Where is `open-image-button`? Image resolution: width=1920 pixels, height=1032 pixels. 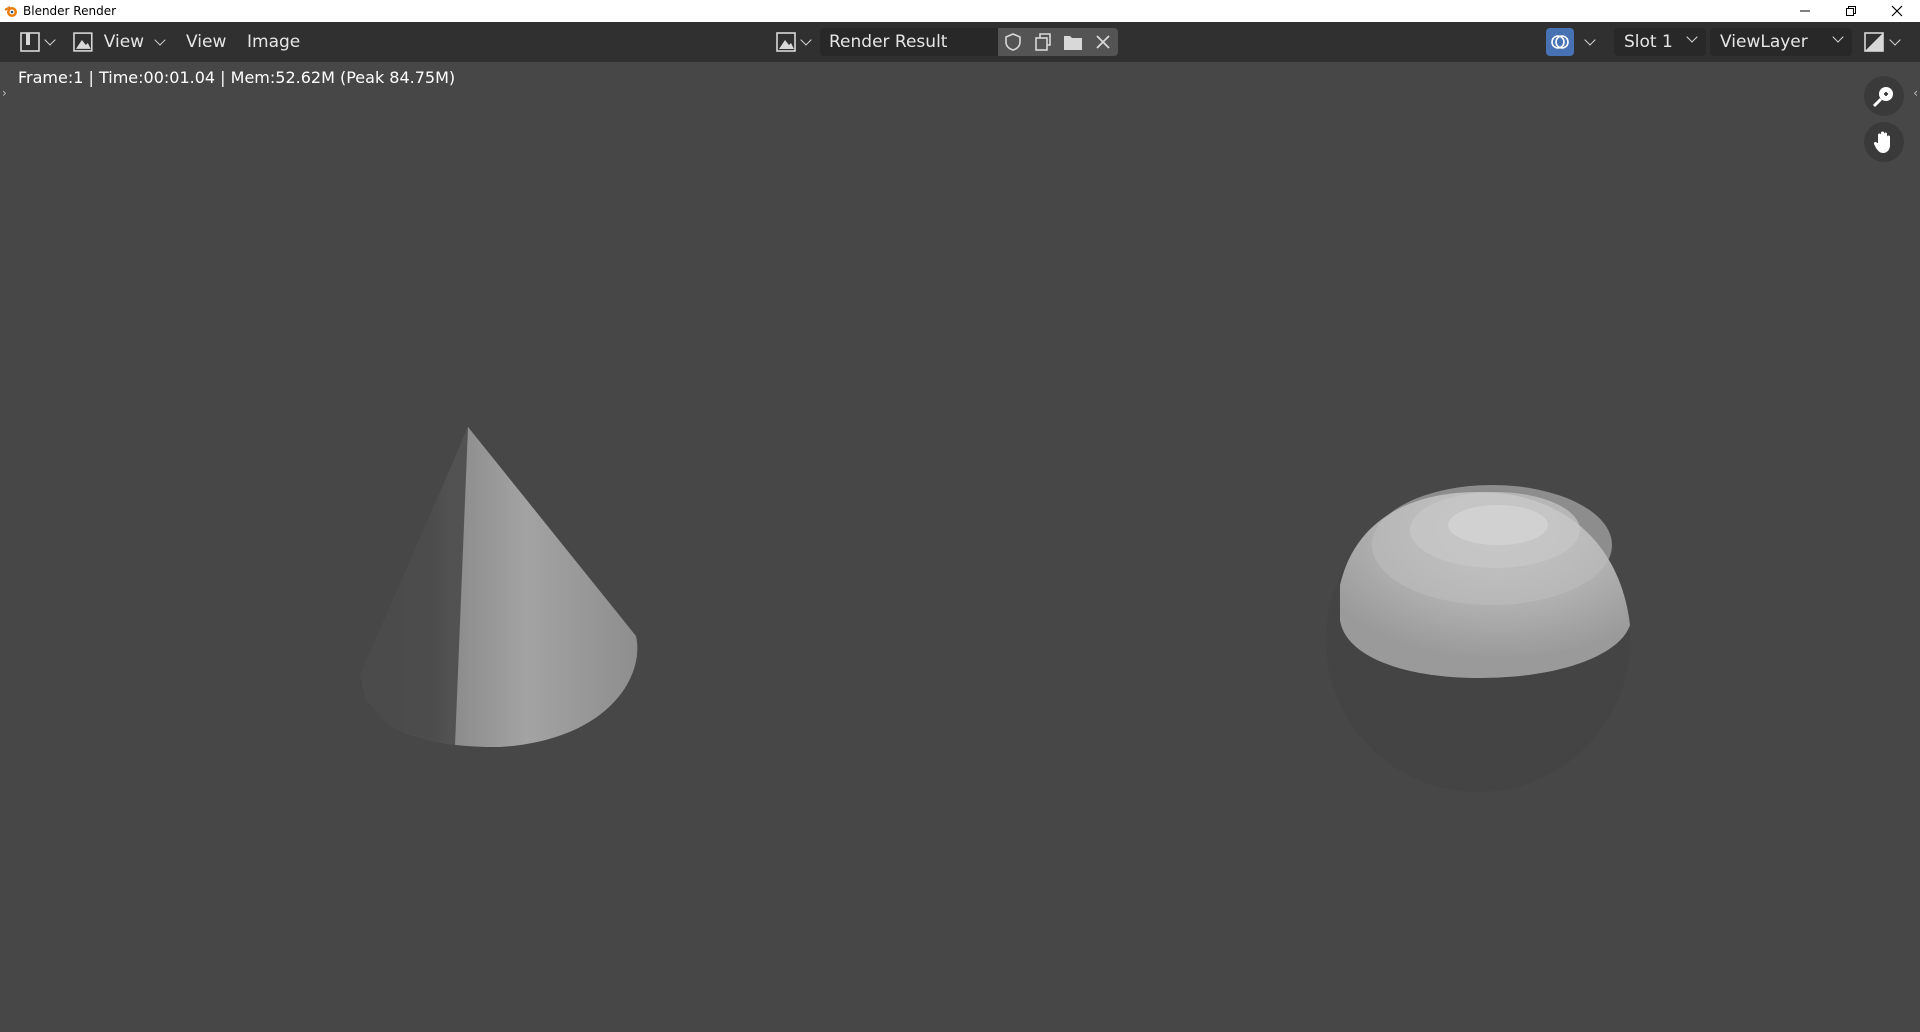
open-image-button is located at coordinates (1073, 42).